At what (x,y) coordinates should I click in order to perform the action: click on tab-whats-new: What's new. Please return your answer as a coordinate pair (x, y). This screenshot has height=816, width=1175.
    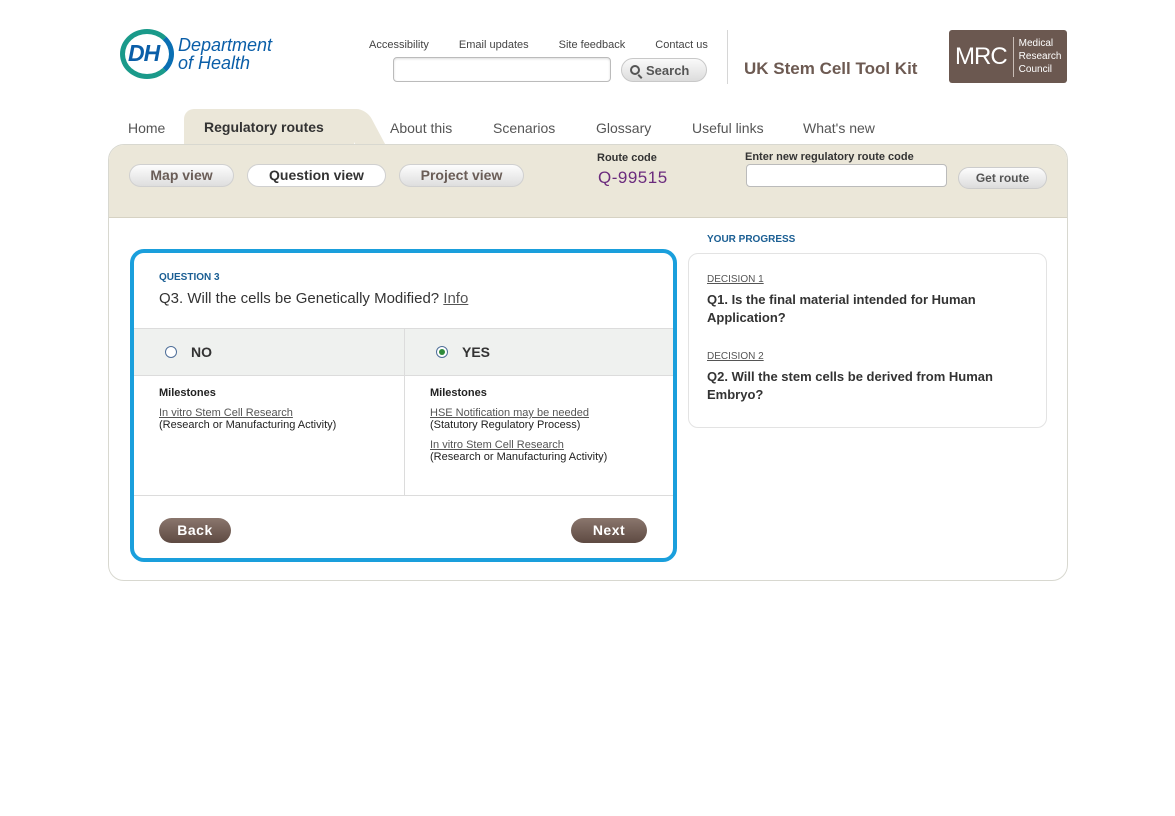
    Looking at the image, I should click on (839, 128).